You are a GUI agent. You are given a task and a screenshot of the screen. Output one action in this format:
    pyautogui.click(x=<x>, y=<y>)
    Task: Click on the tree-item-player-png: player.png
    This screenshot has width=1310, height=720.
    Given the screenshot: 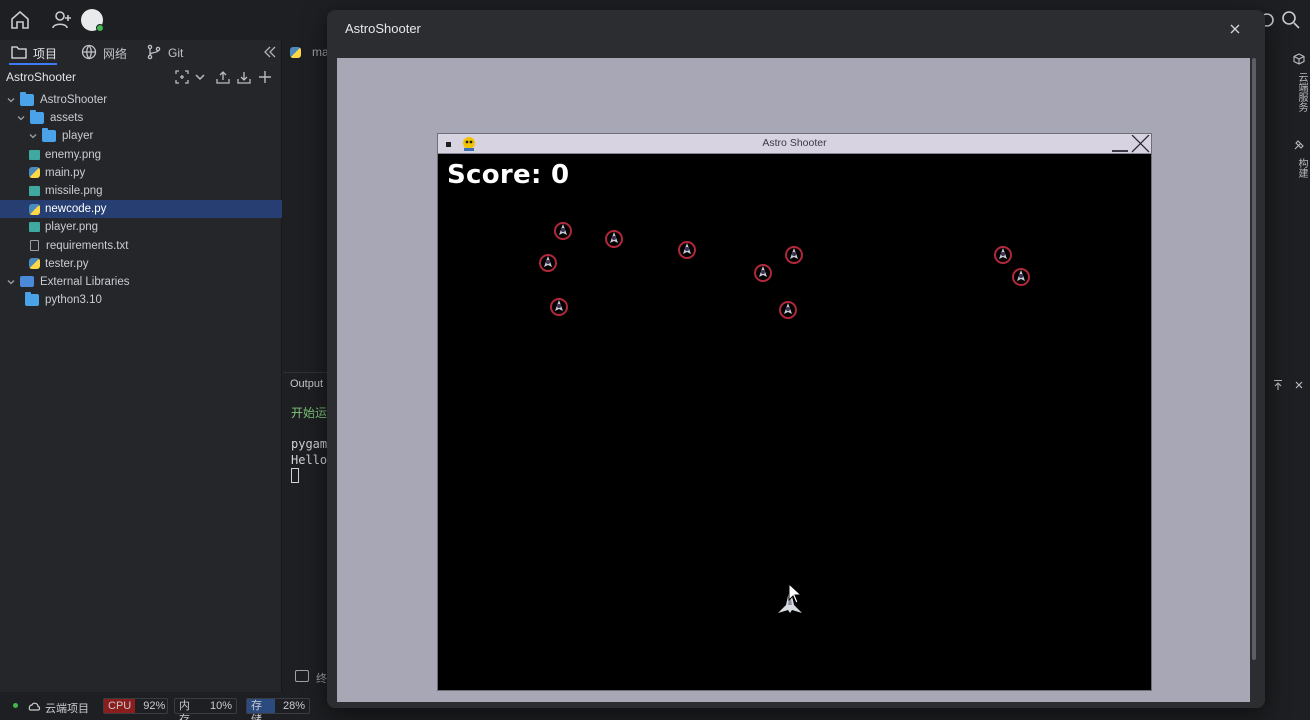 What is the action you would take?
    pyautogui.click(x=141, y=227)
    